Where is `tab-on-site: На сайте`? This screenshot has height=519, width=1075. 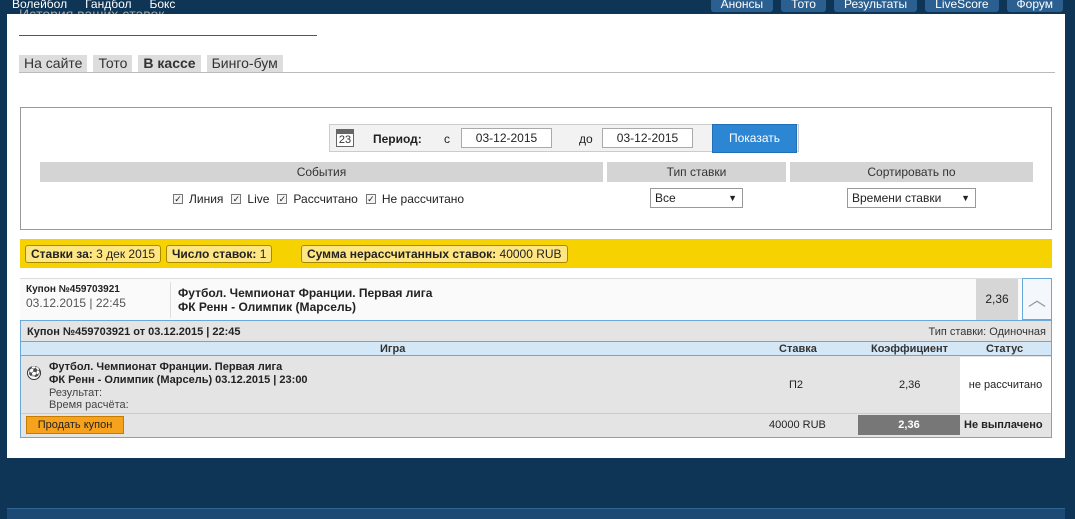
tab-on-site: На сайте is located at coordinates (53, 63).